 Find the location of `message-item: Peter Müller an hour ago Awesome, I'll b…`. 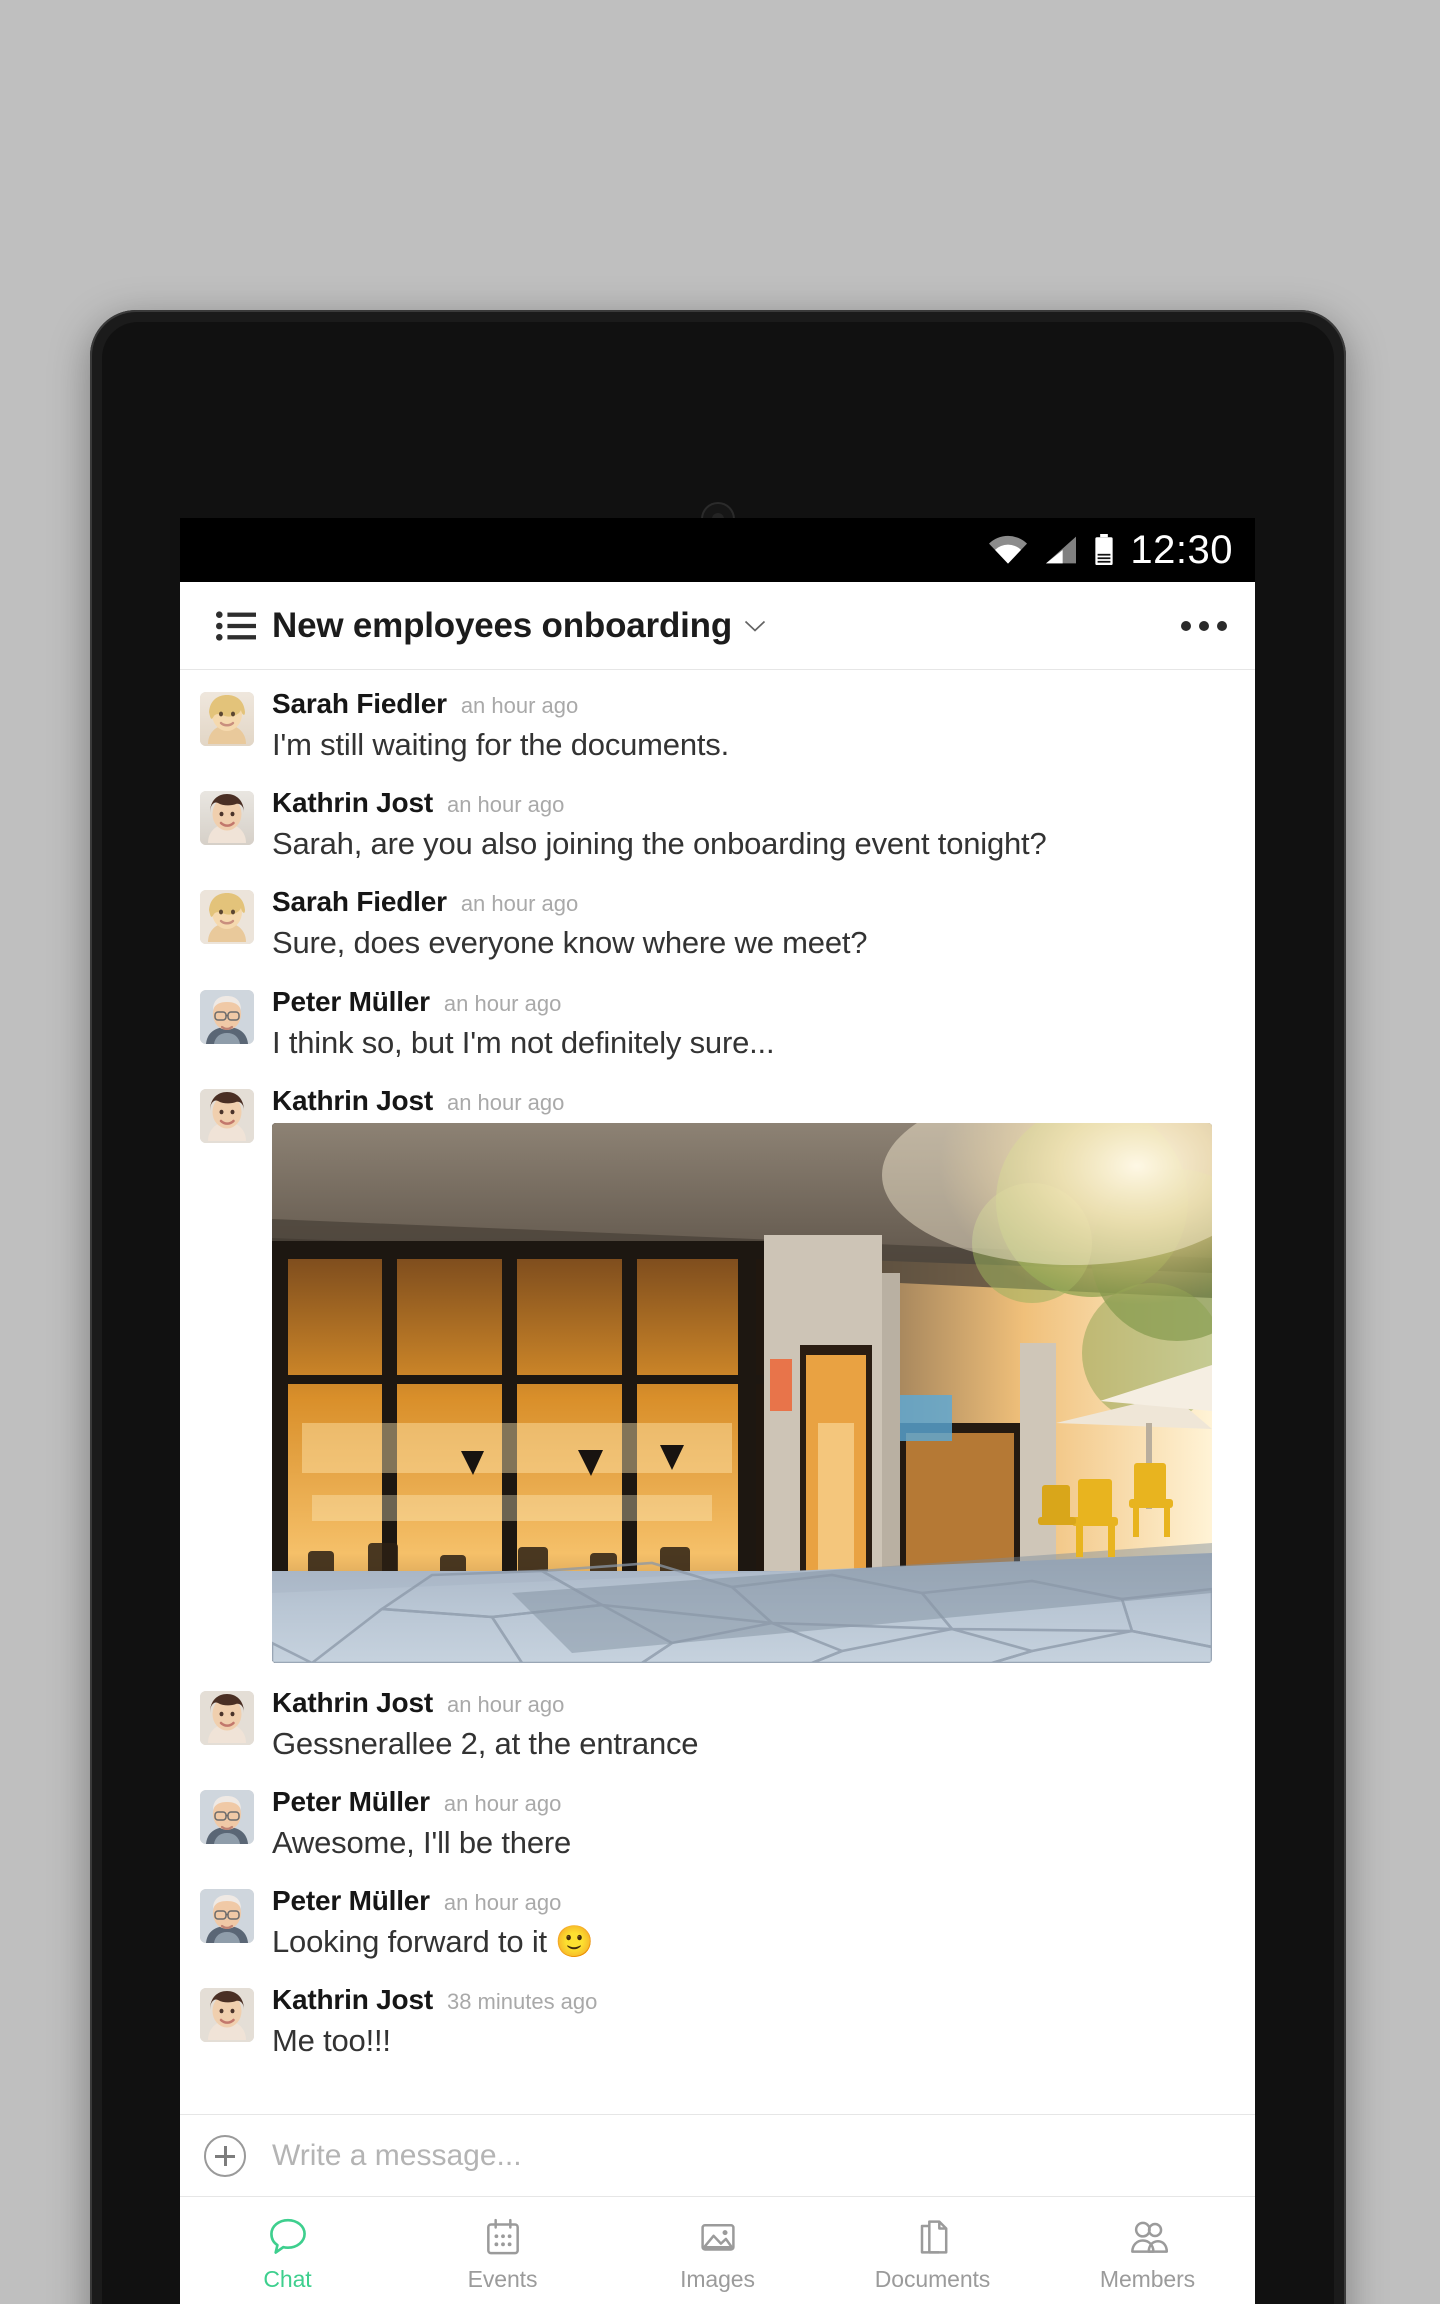

message-item: Peter Müller an hour ago Awesome, I'll b… is located at coordinates (717, 1825).